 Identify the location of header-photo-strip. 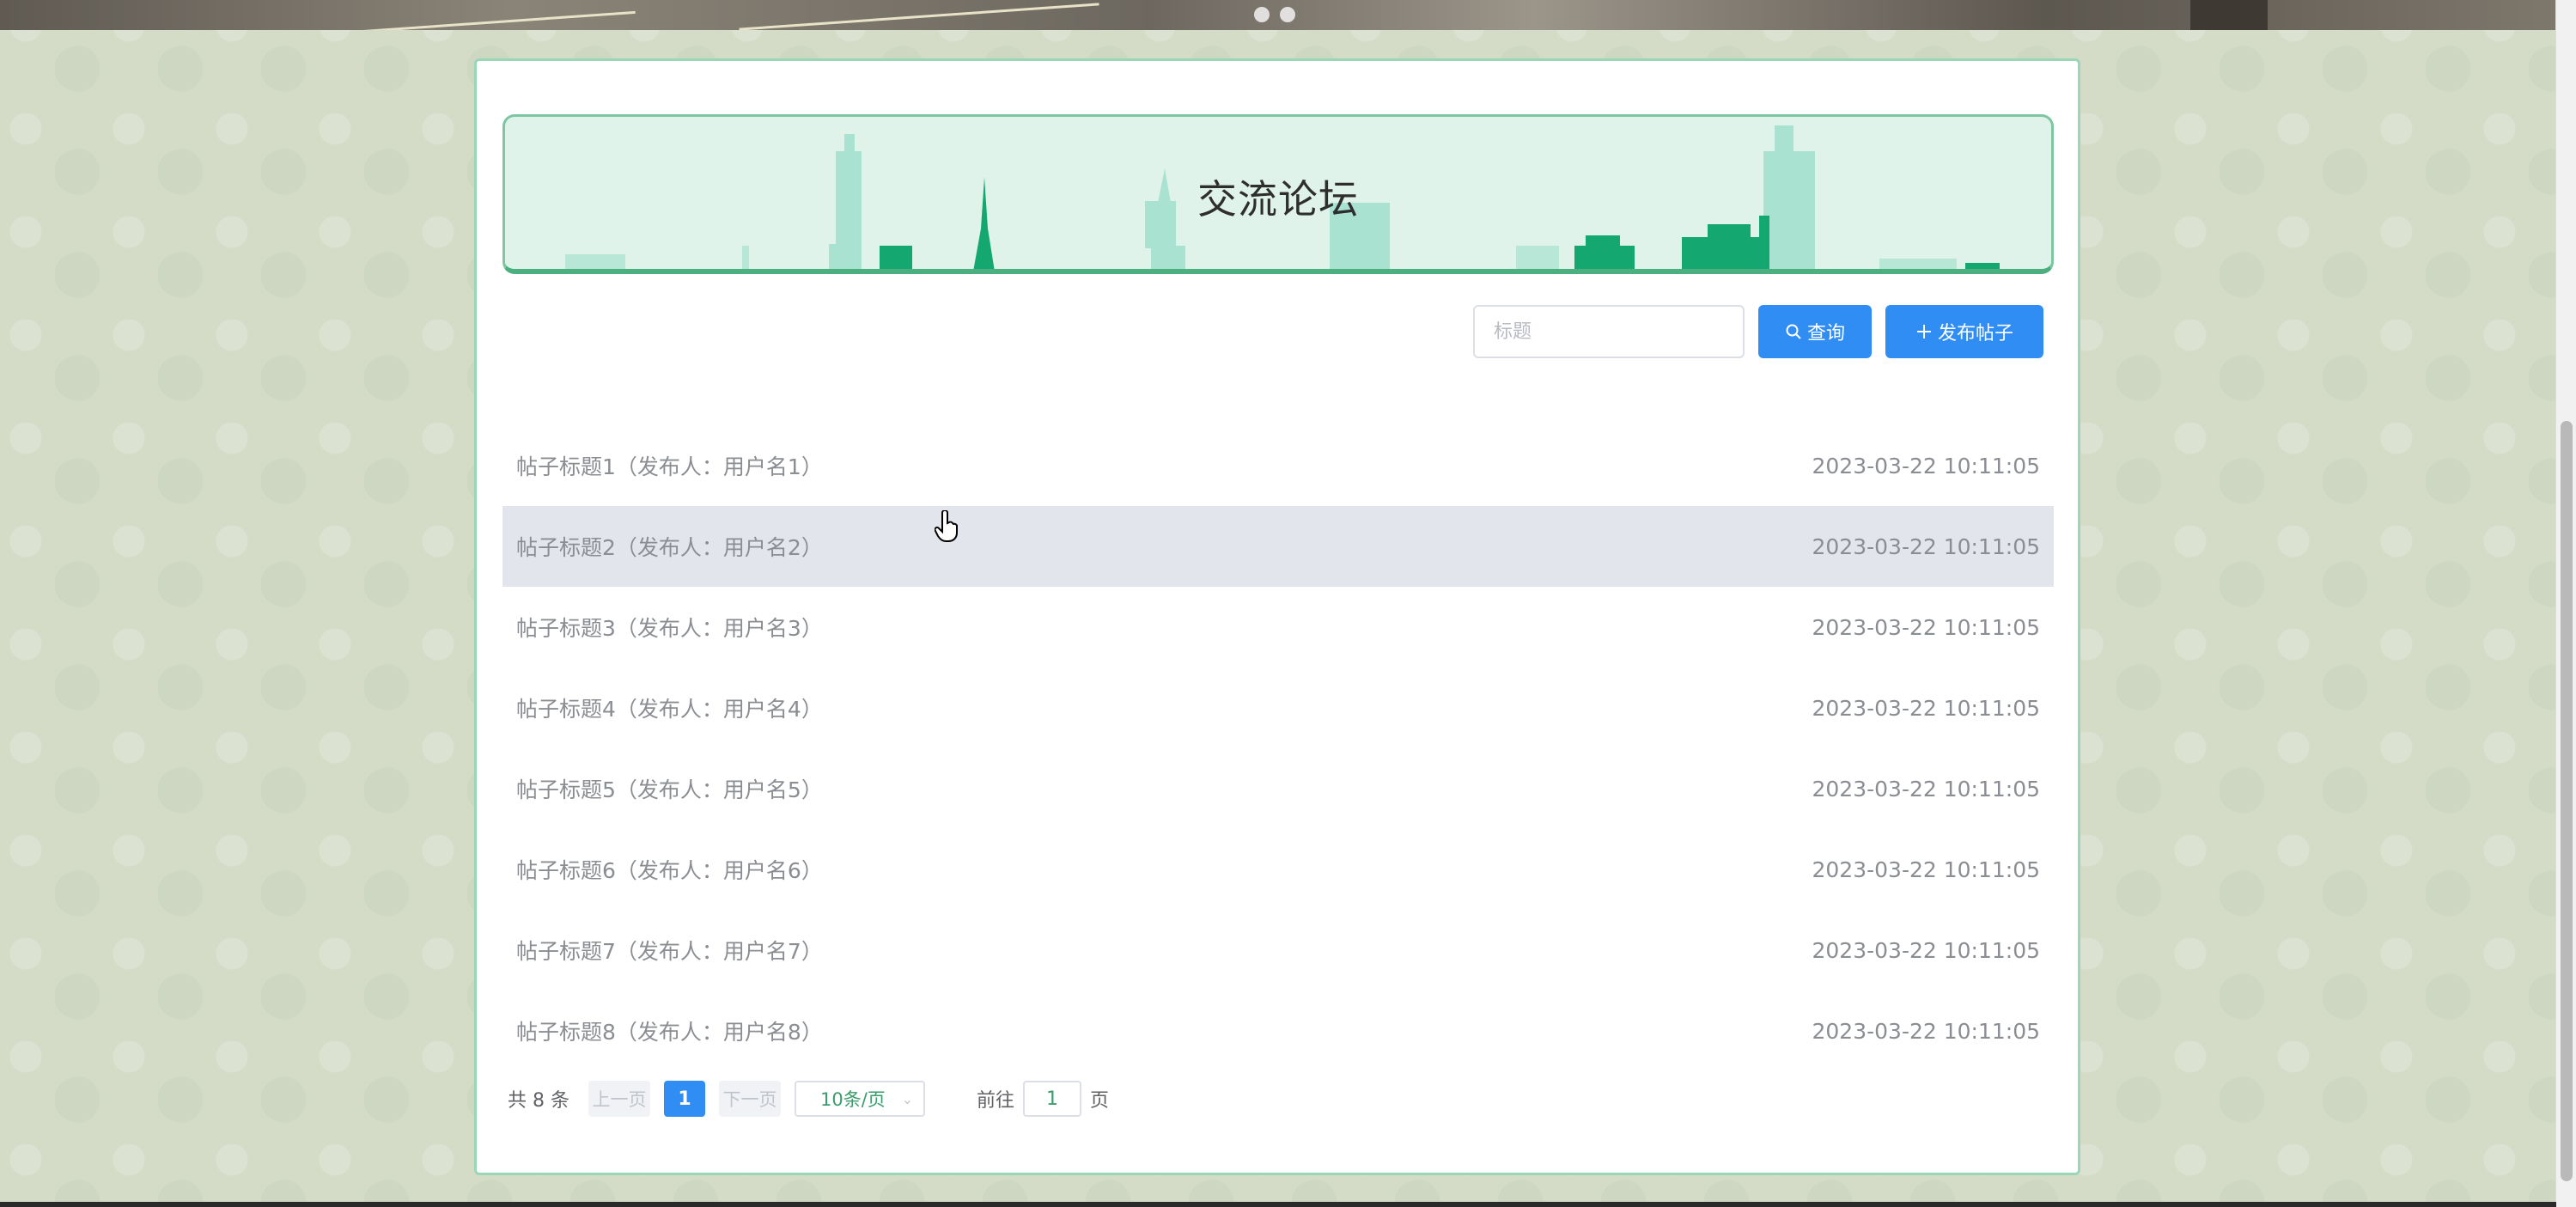
(1278, 15).